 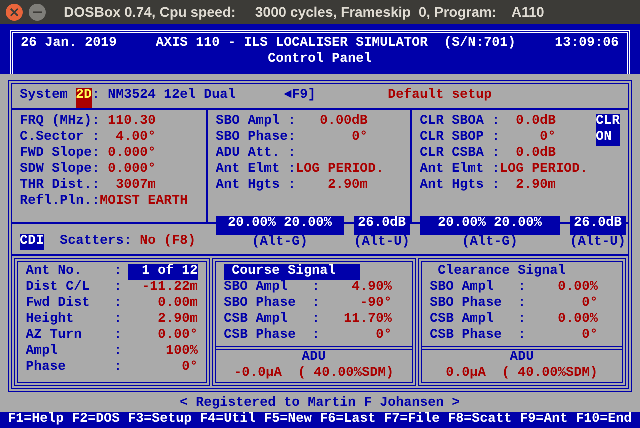 I want to click on param-label: FRQ (MHz):, so click(x=60, y=122).